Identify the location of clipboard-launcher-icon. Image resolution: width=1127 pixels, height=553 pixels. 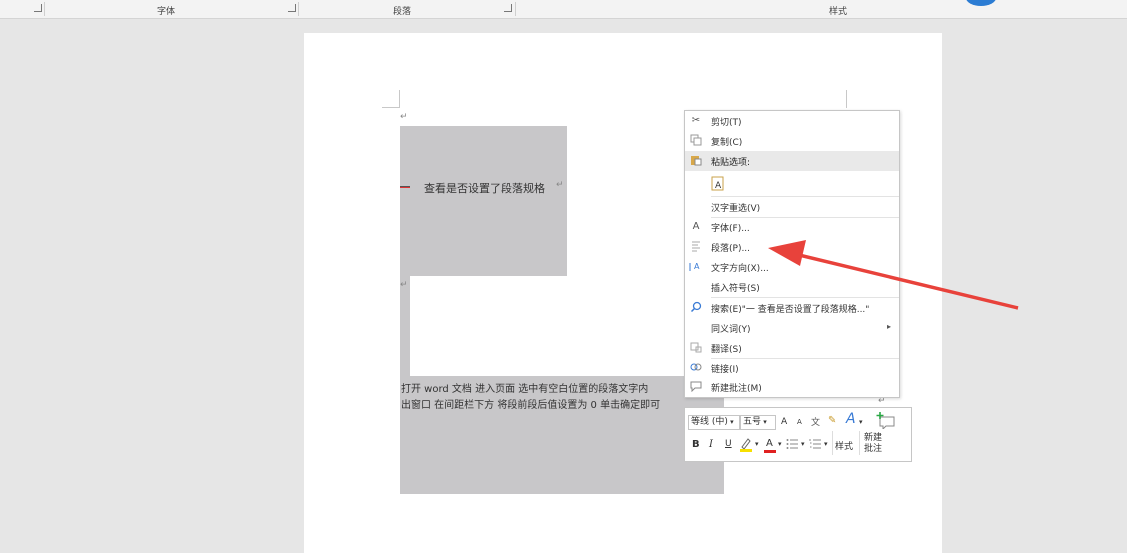
(38, 8).